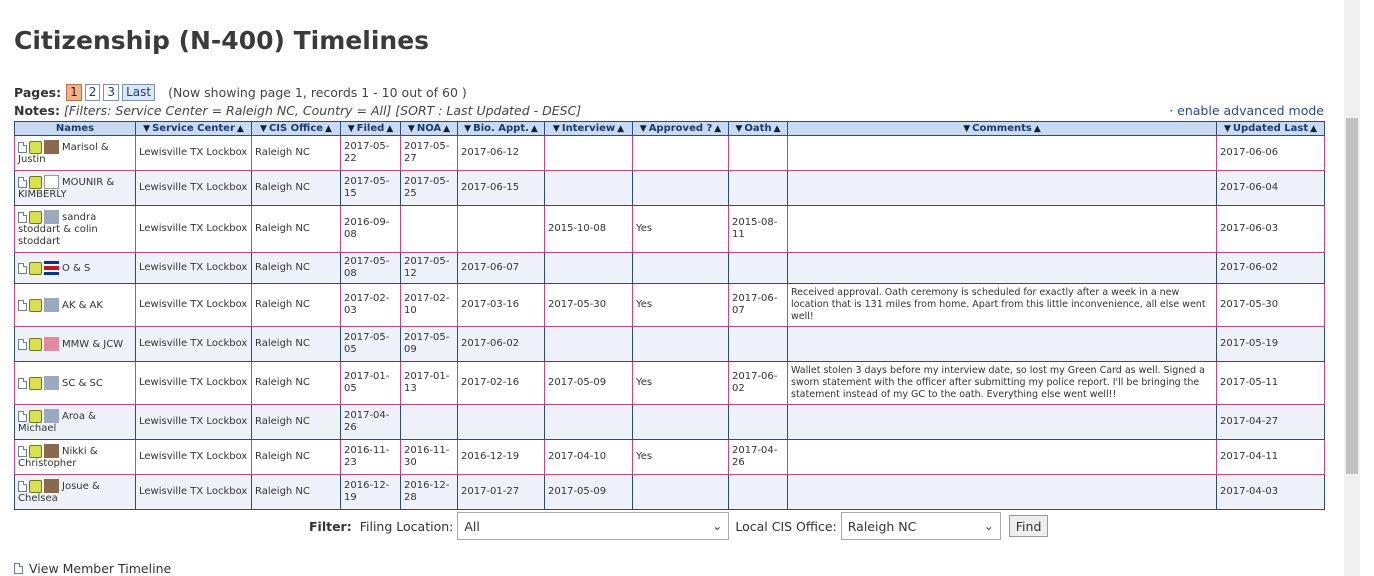 This screenshot has width=1374, height=576. I want to click on column-header: ▼ Approved ? ▲, so click(680, 128).